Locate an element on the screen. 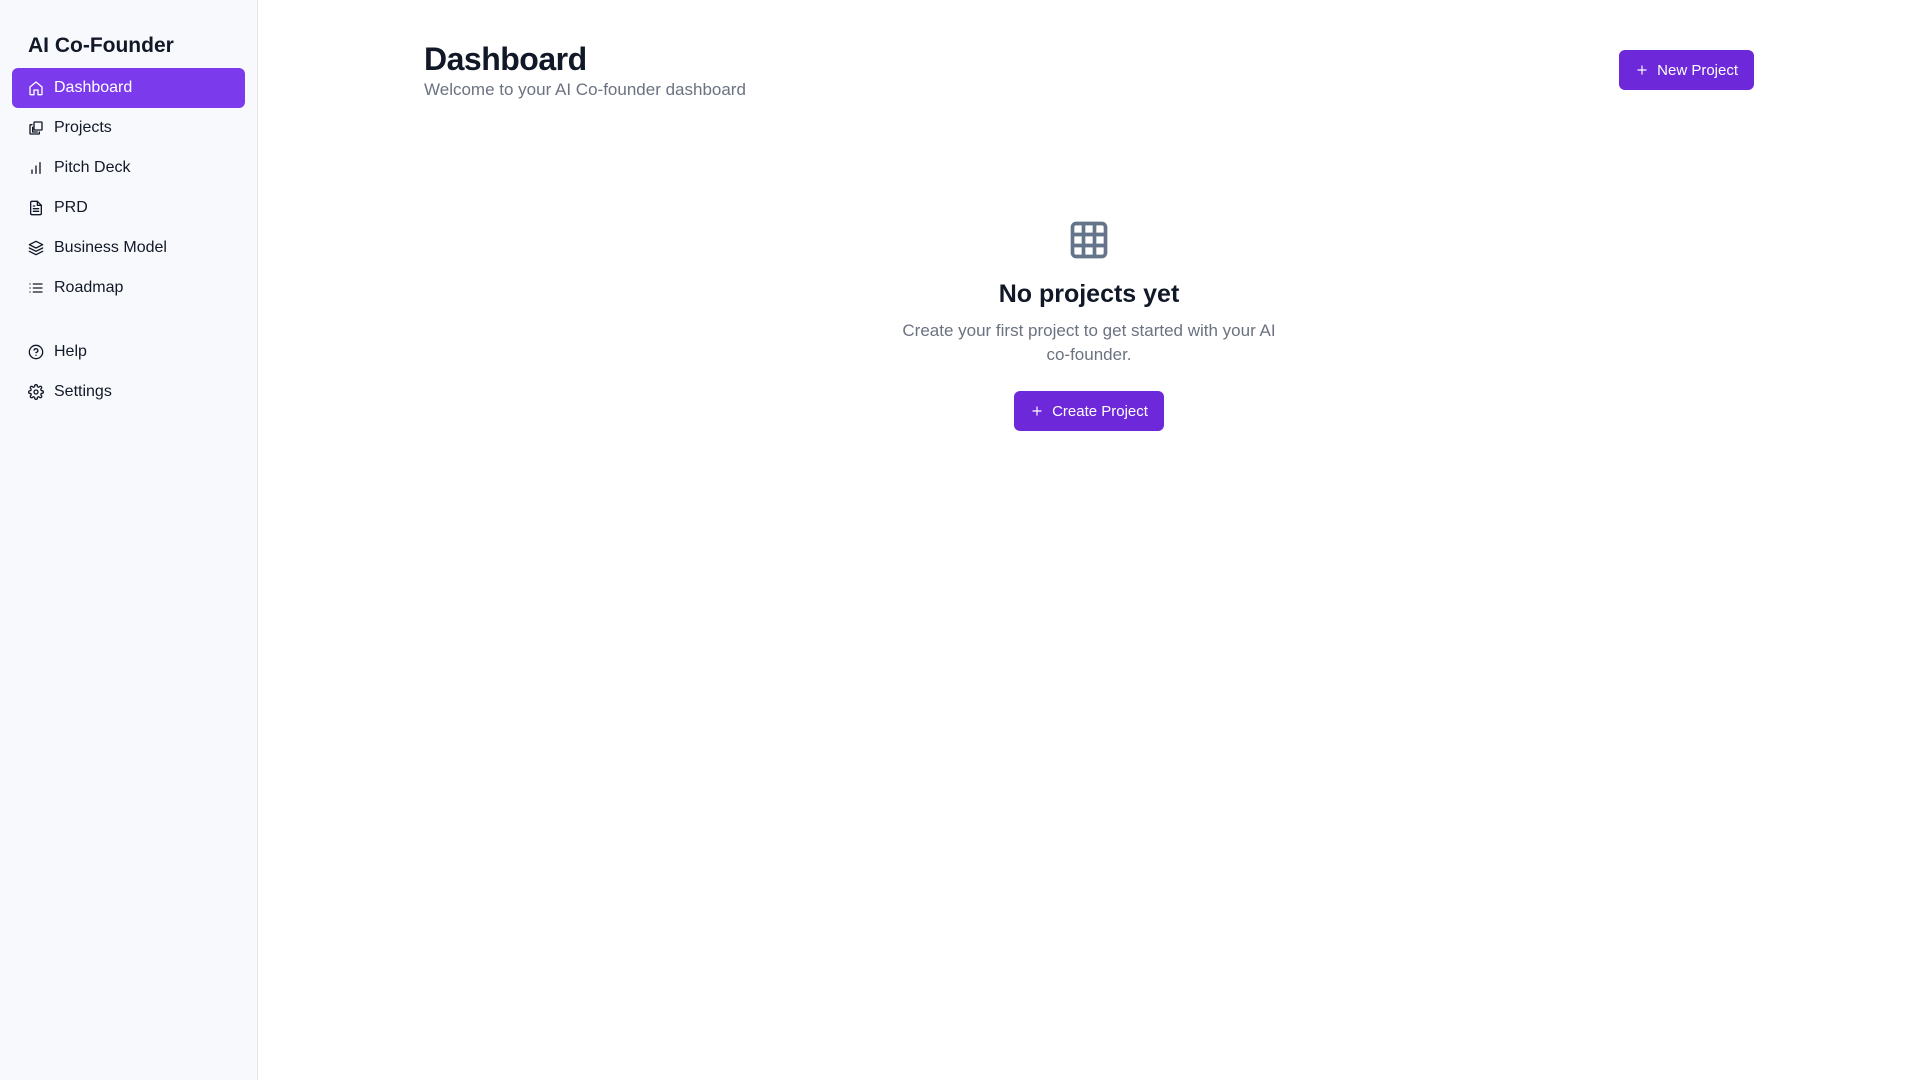 This screenshot has width=1920, height=1080. sidebar-item-label: Roadmap is located at coordinates (89, 287).